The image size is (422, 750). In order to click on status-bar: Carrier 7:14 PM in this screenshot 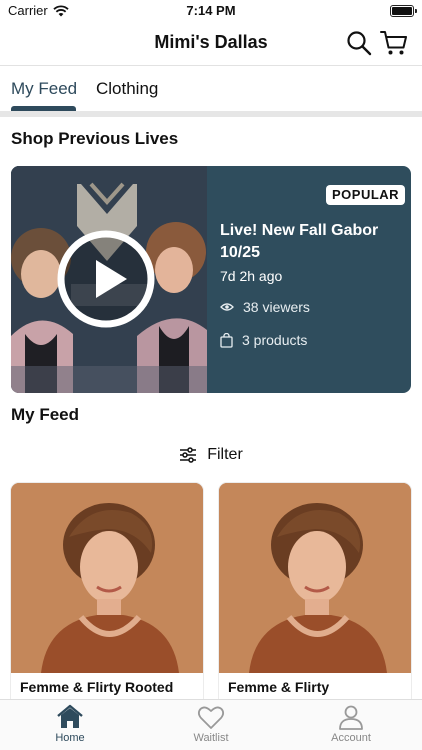, I will do `click(211, 11)`.